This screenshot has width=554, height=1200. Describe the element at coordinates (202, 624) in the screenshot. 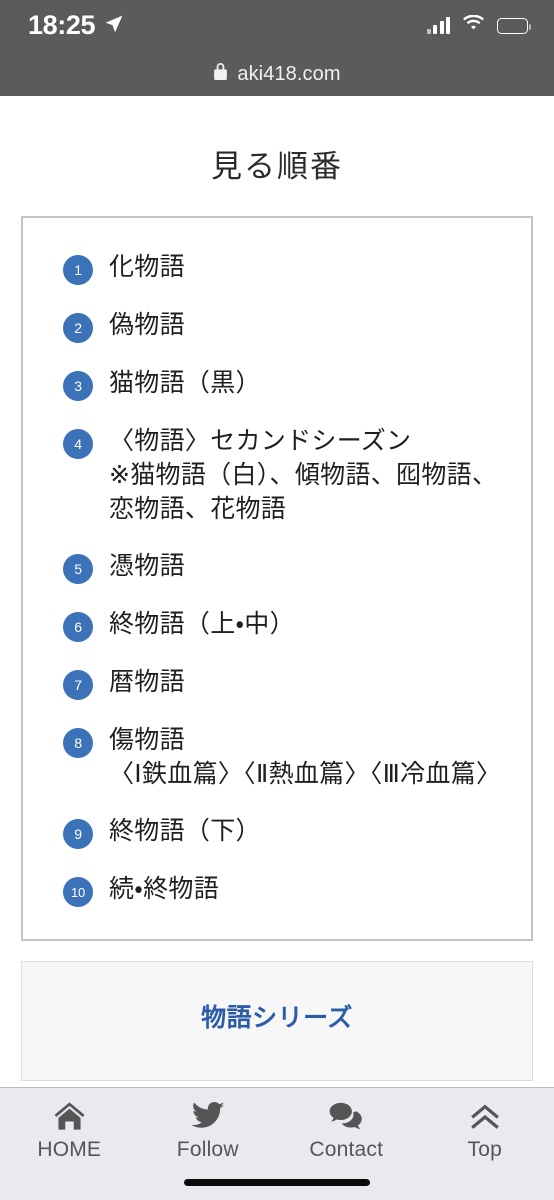

I see `order-item-title: 終物語（上・中）` at that location.